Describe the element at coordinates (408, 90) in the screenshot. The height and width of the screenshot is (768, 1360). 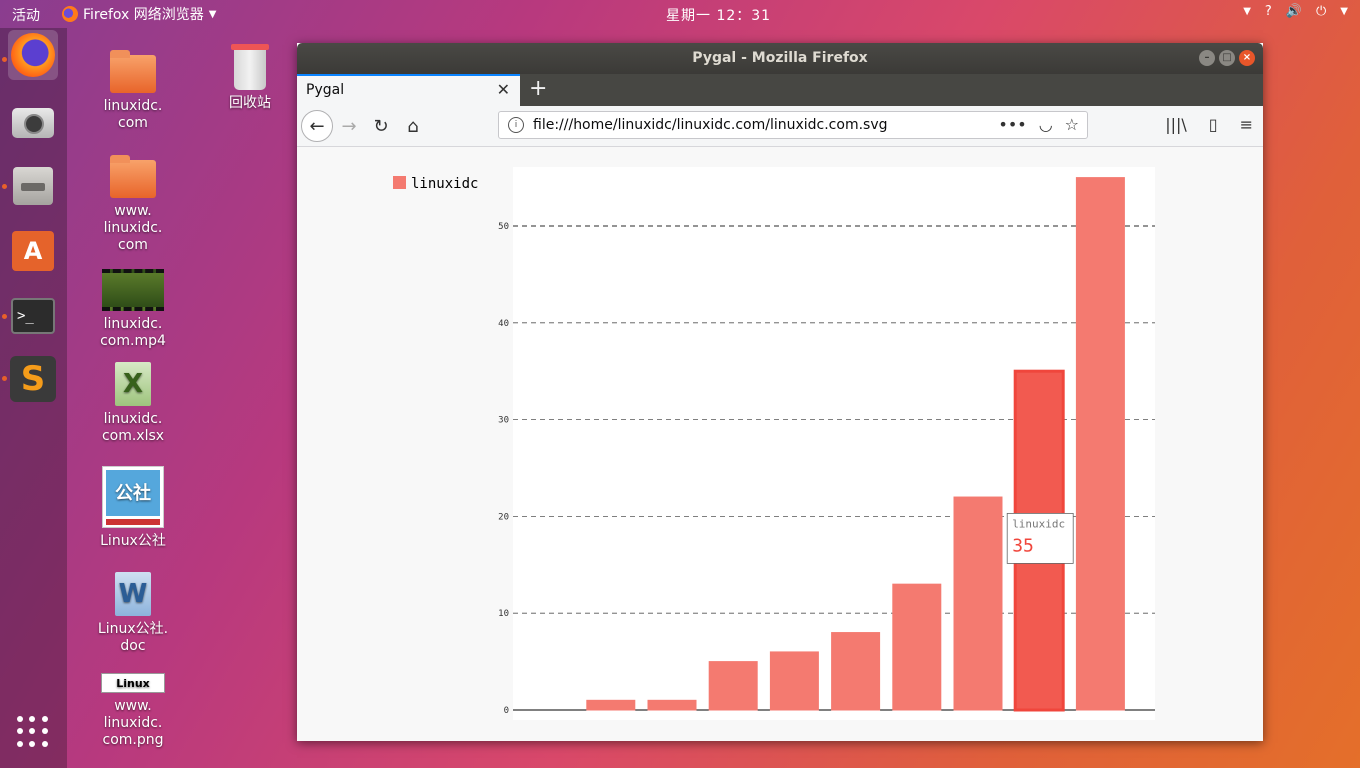
I see `tab-pygal: Pygal ✕` at that location.